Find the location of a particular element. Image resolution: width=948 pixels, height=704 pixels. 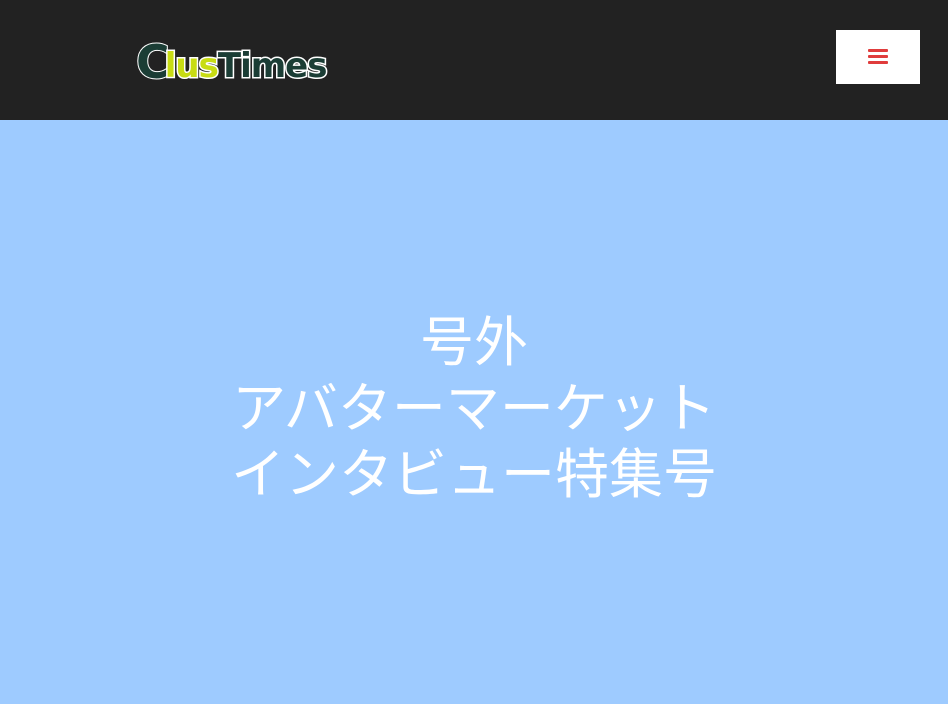

clustimes-logo: C lus Times is located at coordinates (232, 62).